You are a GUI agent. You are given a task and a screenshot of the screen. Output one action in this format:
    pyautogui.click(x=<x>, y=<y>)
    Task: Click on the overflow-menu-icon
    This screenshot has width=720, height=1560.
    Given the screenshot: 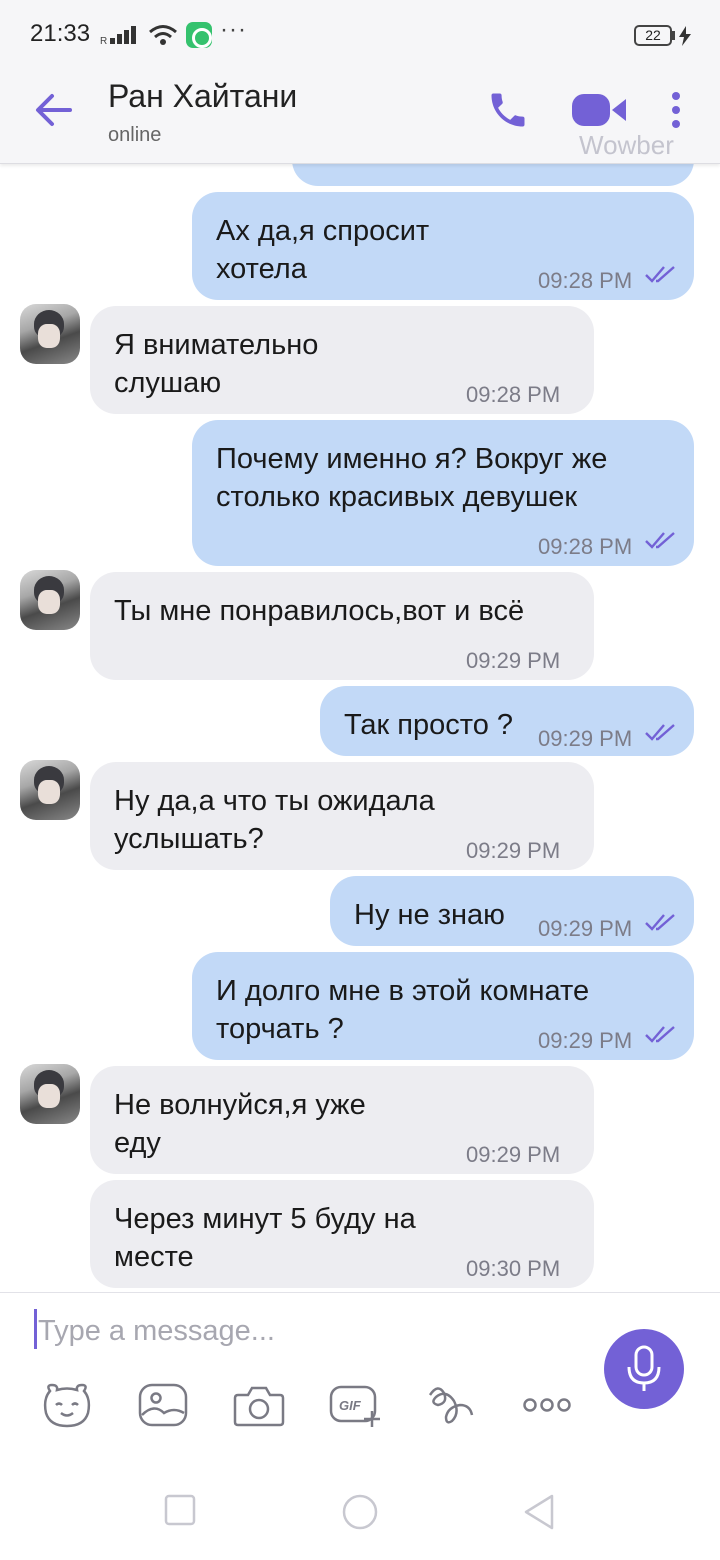 What is the action you would take?
    pyautogui.click(x=676, y=112)
    